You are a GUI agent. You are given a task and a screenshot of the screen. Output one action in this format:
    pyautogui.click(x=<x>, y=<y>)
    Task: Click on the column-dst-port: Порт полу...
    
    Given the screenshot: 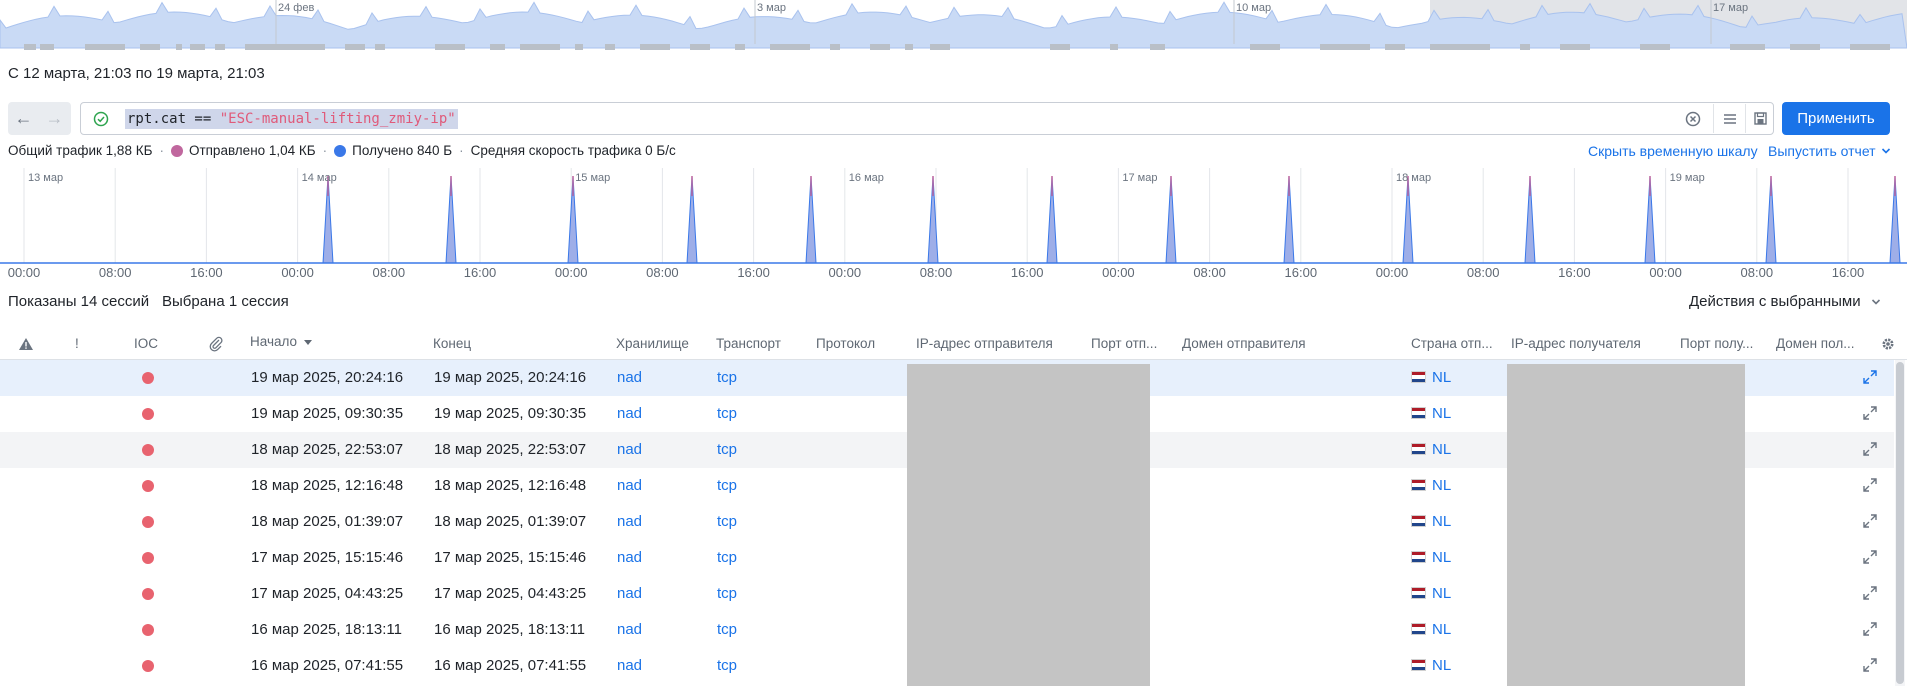 What is the action you would take?
    pyautogui.click(x=1716, y=343)
    